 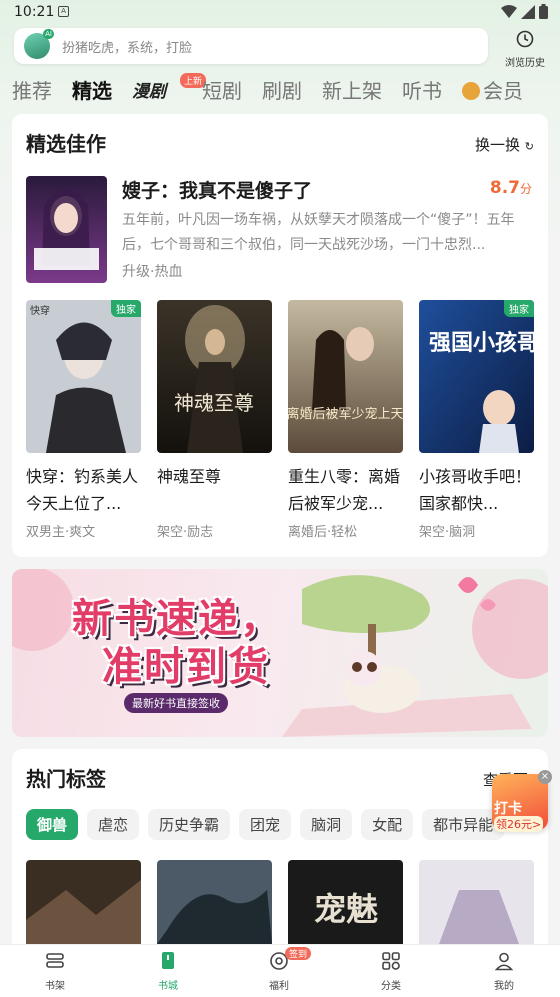 I want to click on book-tags: 架空·励志, so click(x=185, y=532).